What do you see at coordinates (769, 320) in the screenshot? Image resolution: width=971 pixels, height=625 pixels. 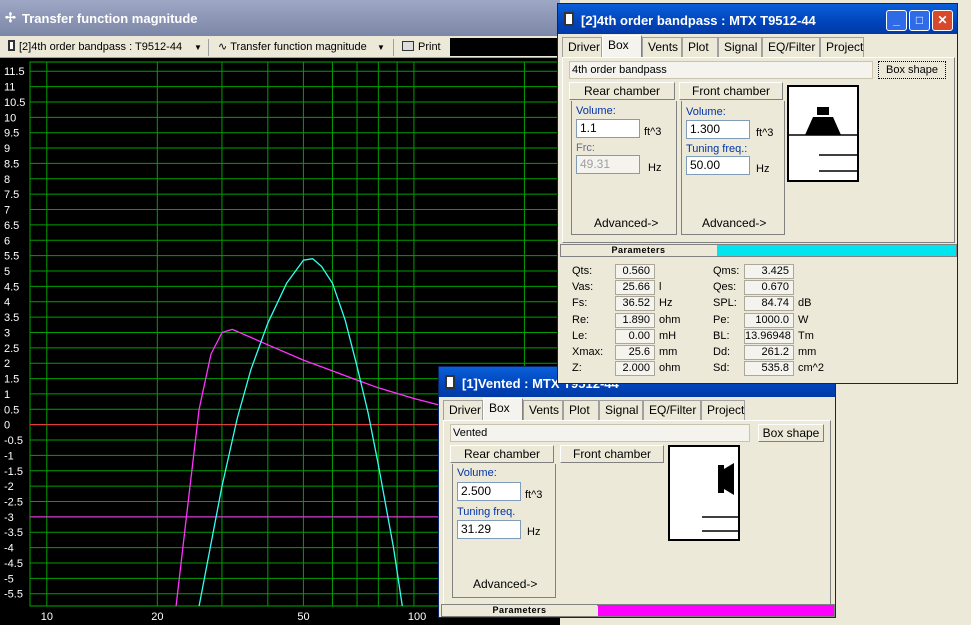 I see `param-pe-value: 1000.0` at bounding box center [769, 320].